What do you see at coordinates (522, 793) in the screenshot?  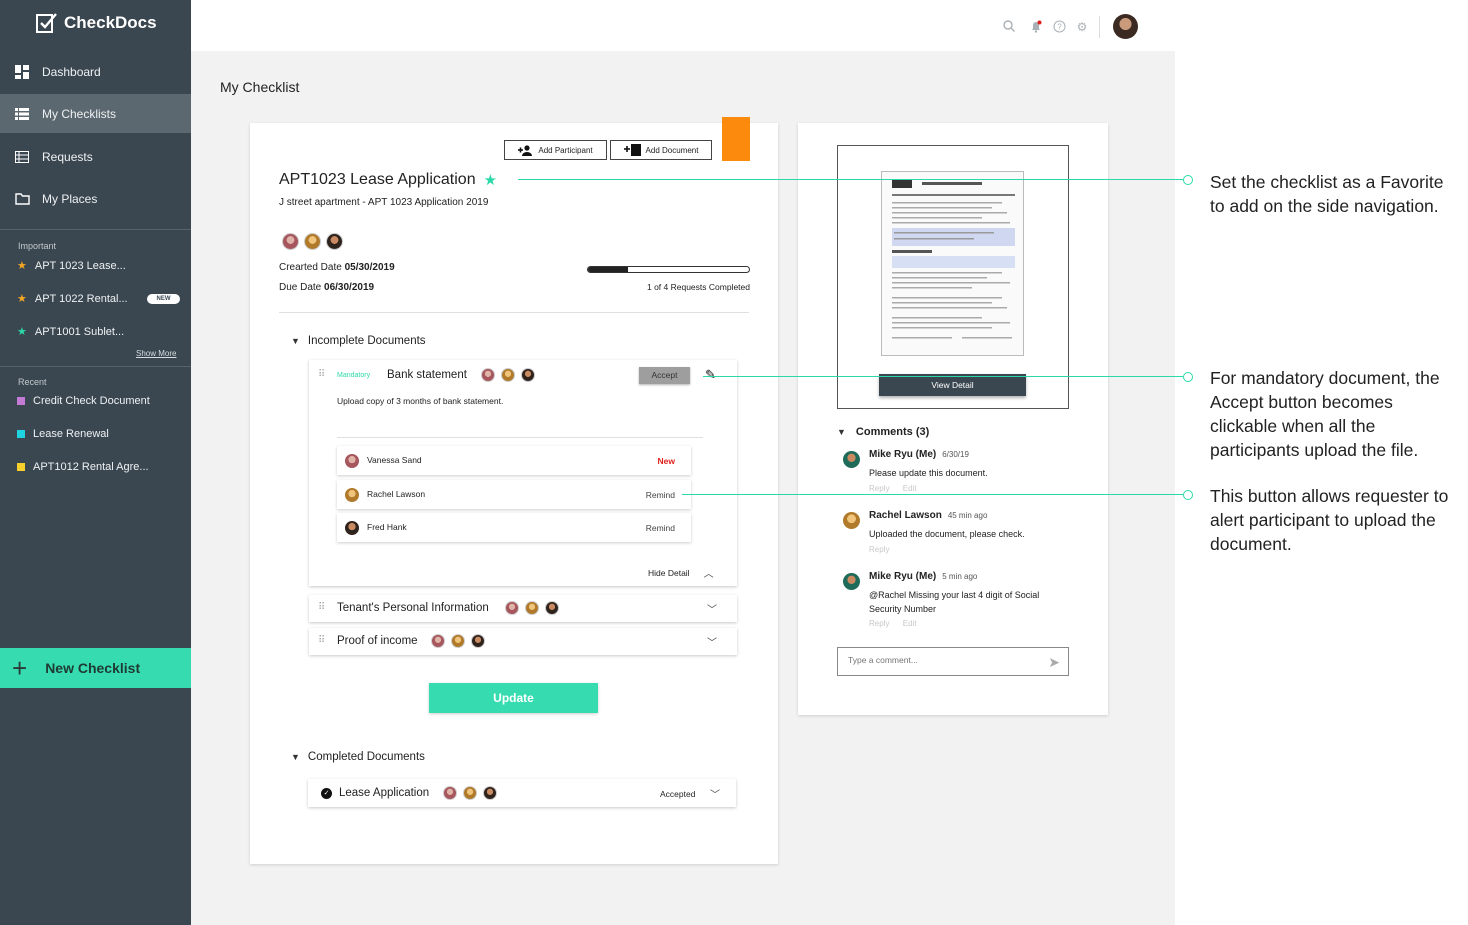 I see `lease-application-card: ✓ Lease Application Accepted ﹀` at bounding box center [522, 793].